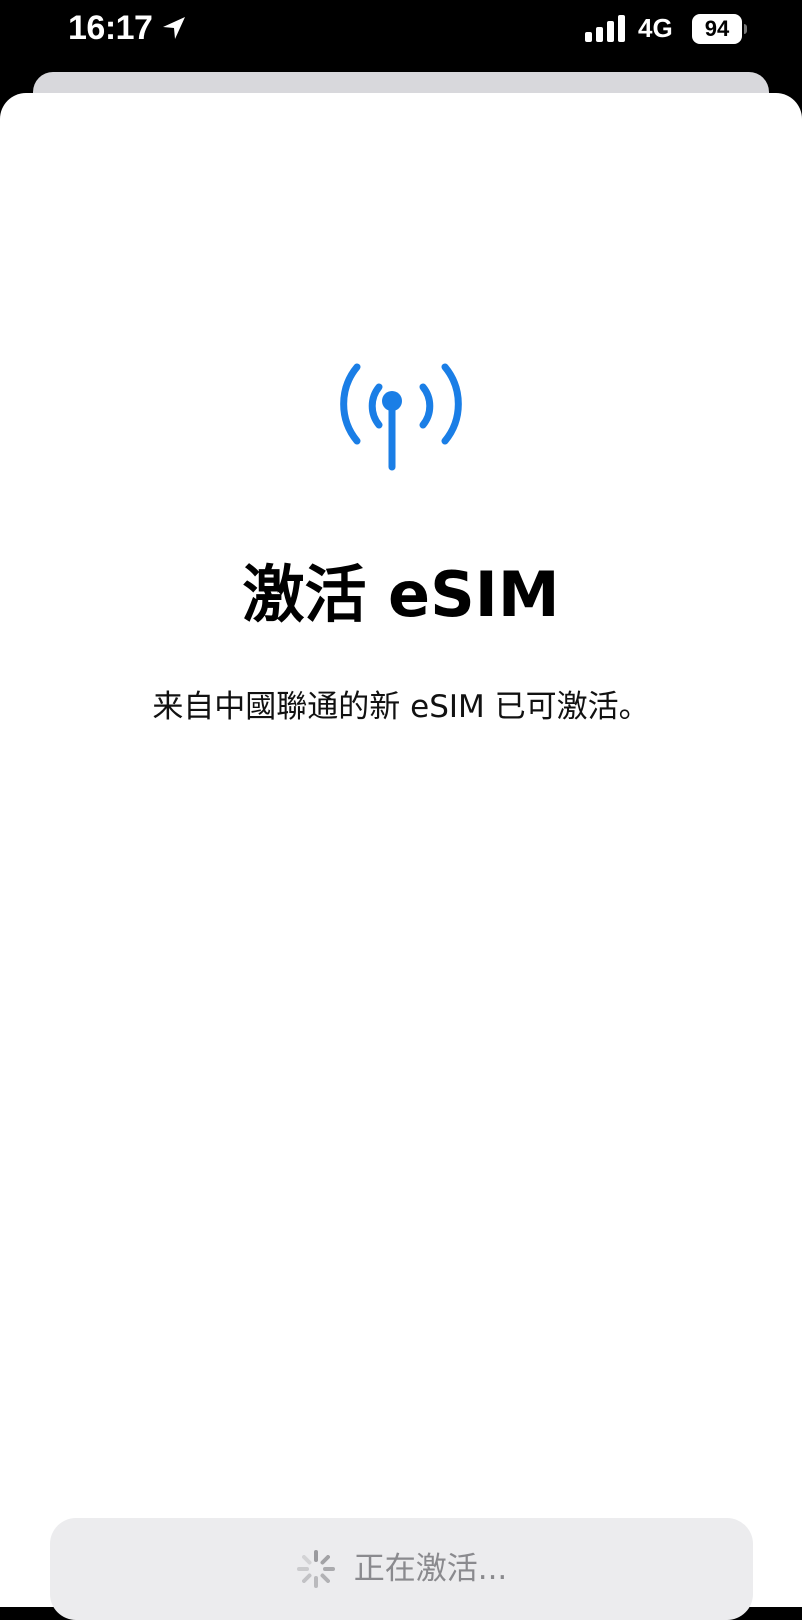  I want to click on network-type: 4G, so click(655, 28).